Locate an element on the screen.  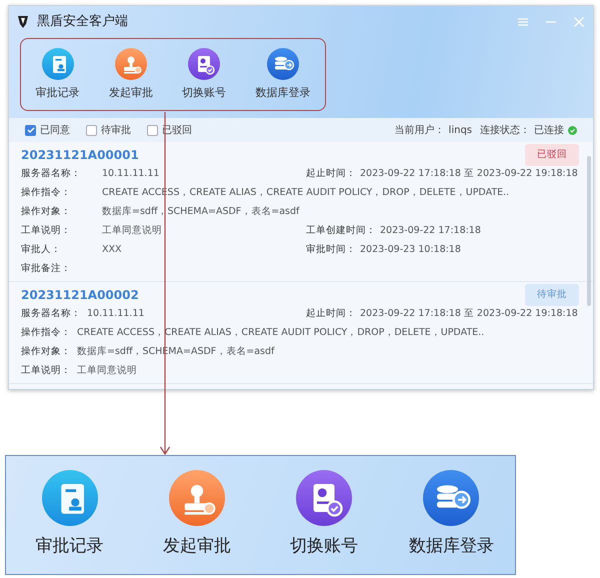
close-icon is located at coordinates (579, 22).